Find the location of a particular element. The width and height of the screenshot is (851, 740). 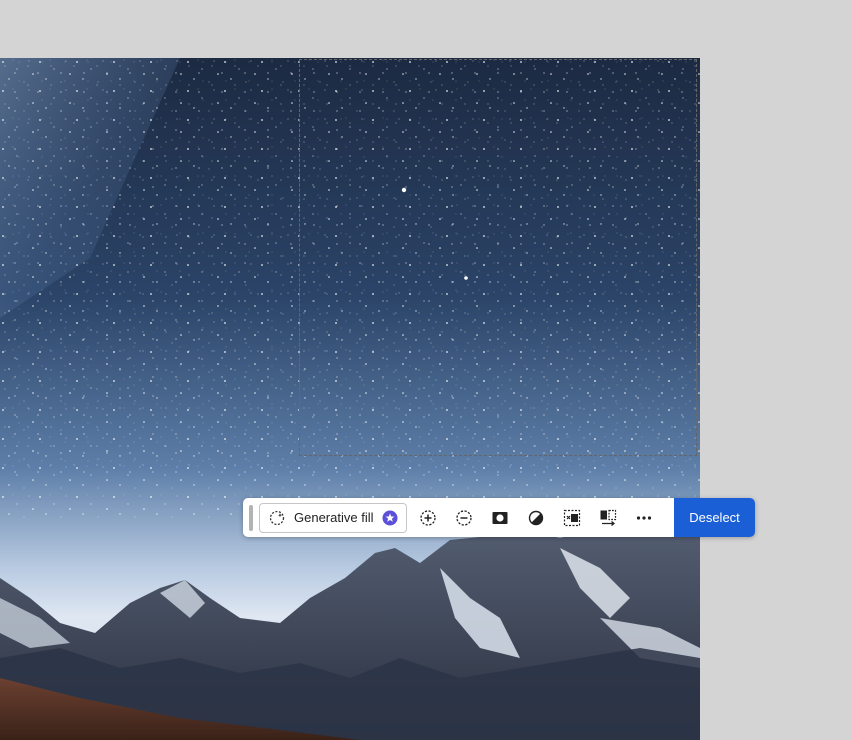

generative-fill-button: Generative fill is located at coordinates (333, 517).